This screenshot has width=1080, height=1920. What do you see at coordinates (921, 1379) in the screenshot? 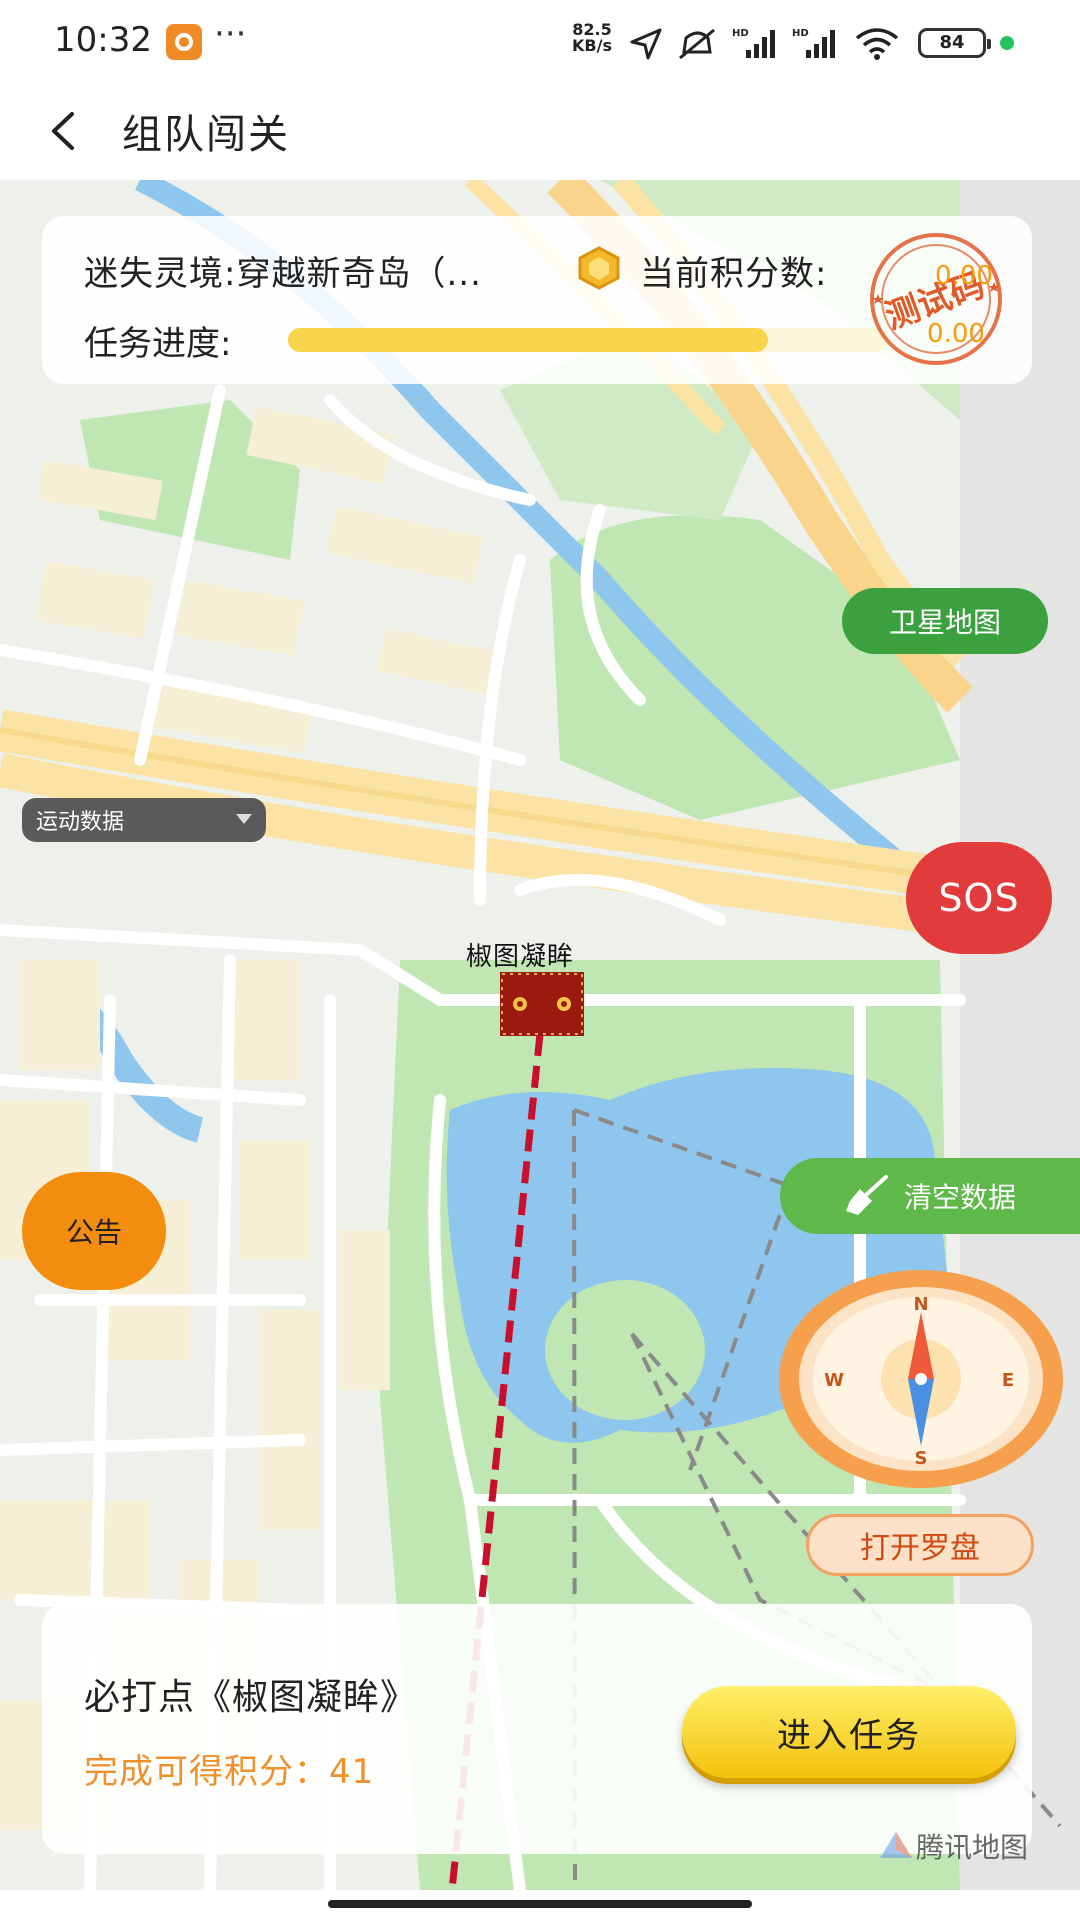
I see `compass-icon: N S E W` at bounding box center [921, 1379].